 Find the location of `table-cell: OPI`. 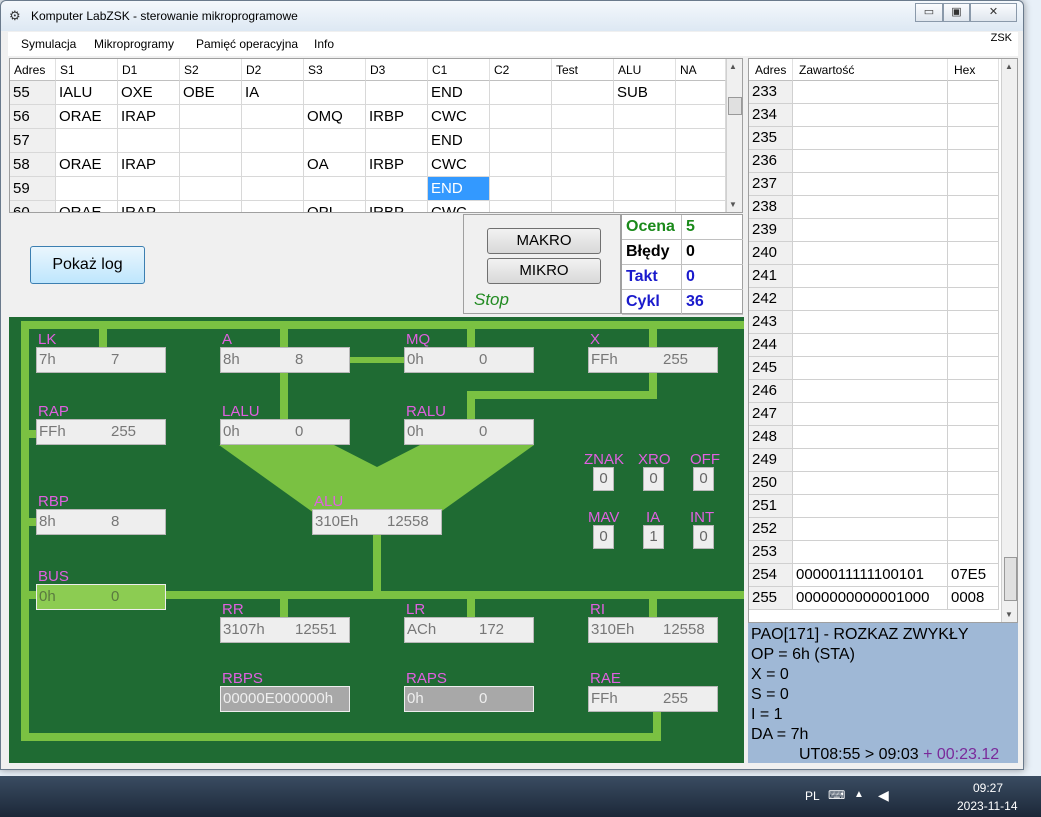

table-cell: OPI is located at coordinates (335, 206).